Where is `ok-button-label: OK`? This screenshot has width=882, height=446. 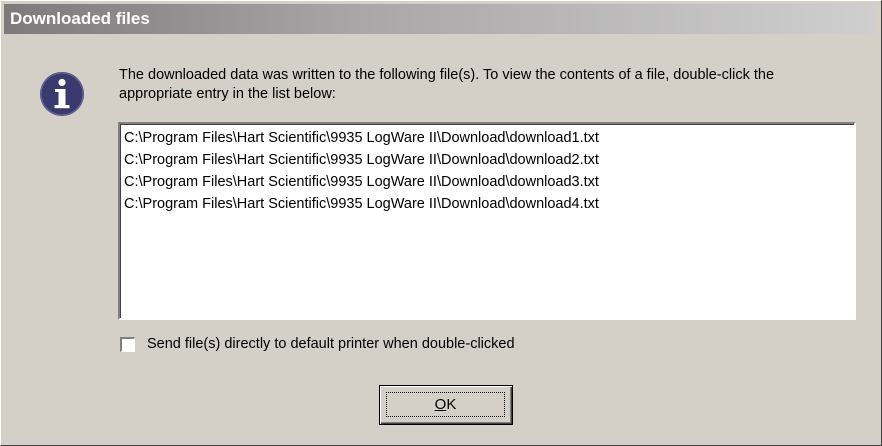 ok-button-label: OK is located at coordinates (445, 404).